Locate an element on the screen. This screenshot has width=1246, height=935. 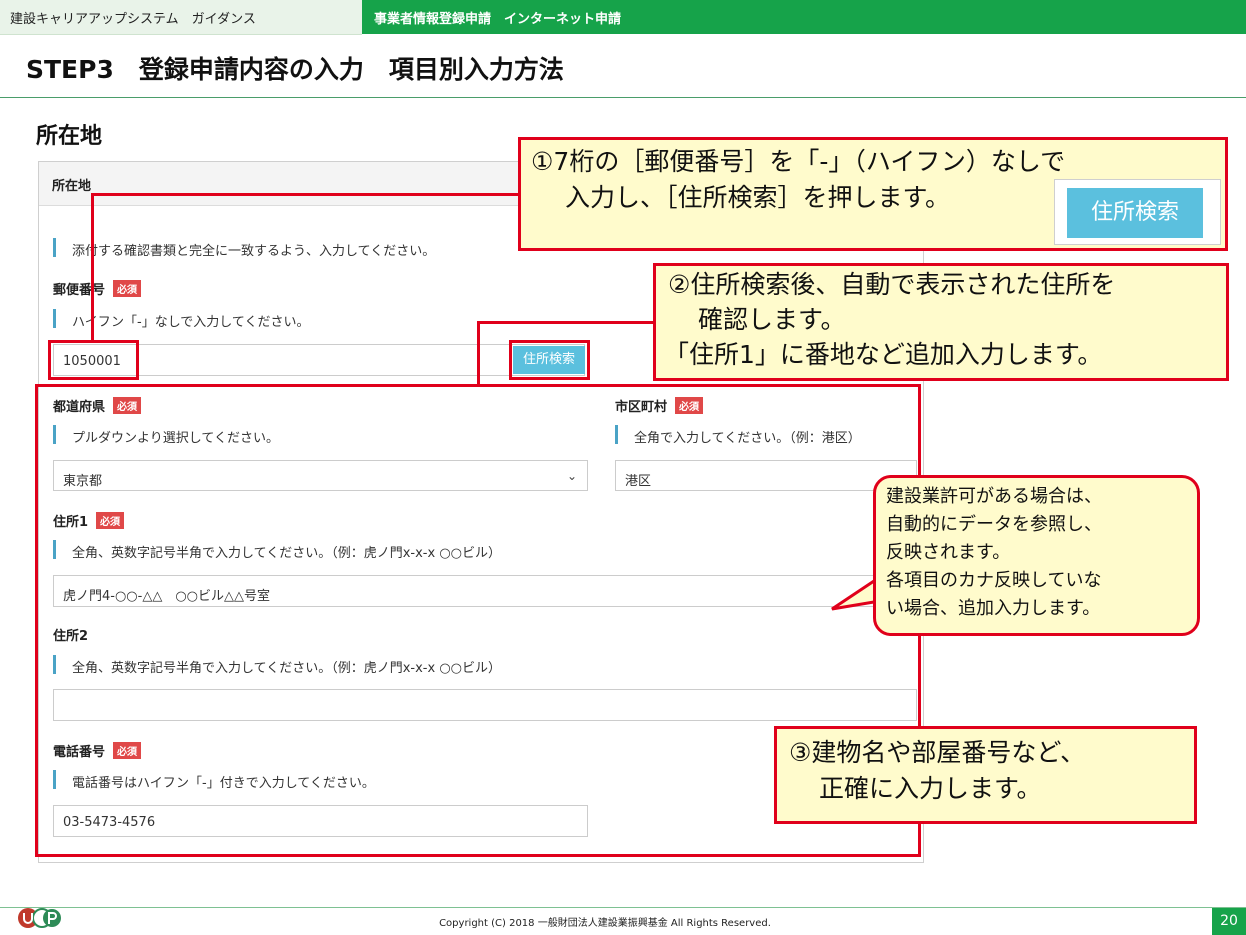
bubble-line3: 反映されます。 is located at coordinates (948, 552).